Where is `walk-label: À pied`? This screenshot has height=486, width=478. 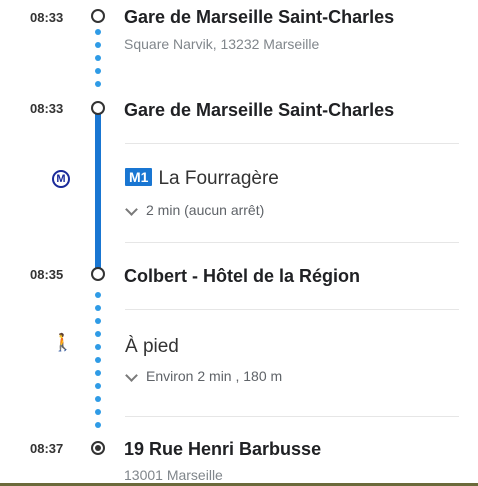 walk-label: À pied is located at coordinates (152, 346).